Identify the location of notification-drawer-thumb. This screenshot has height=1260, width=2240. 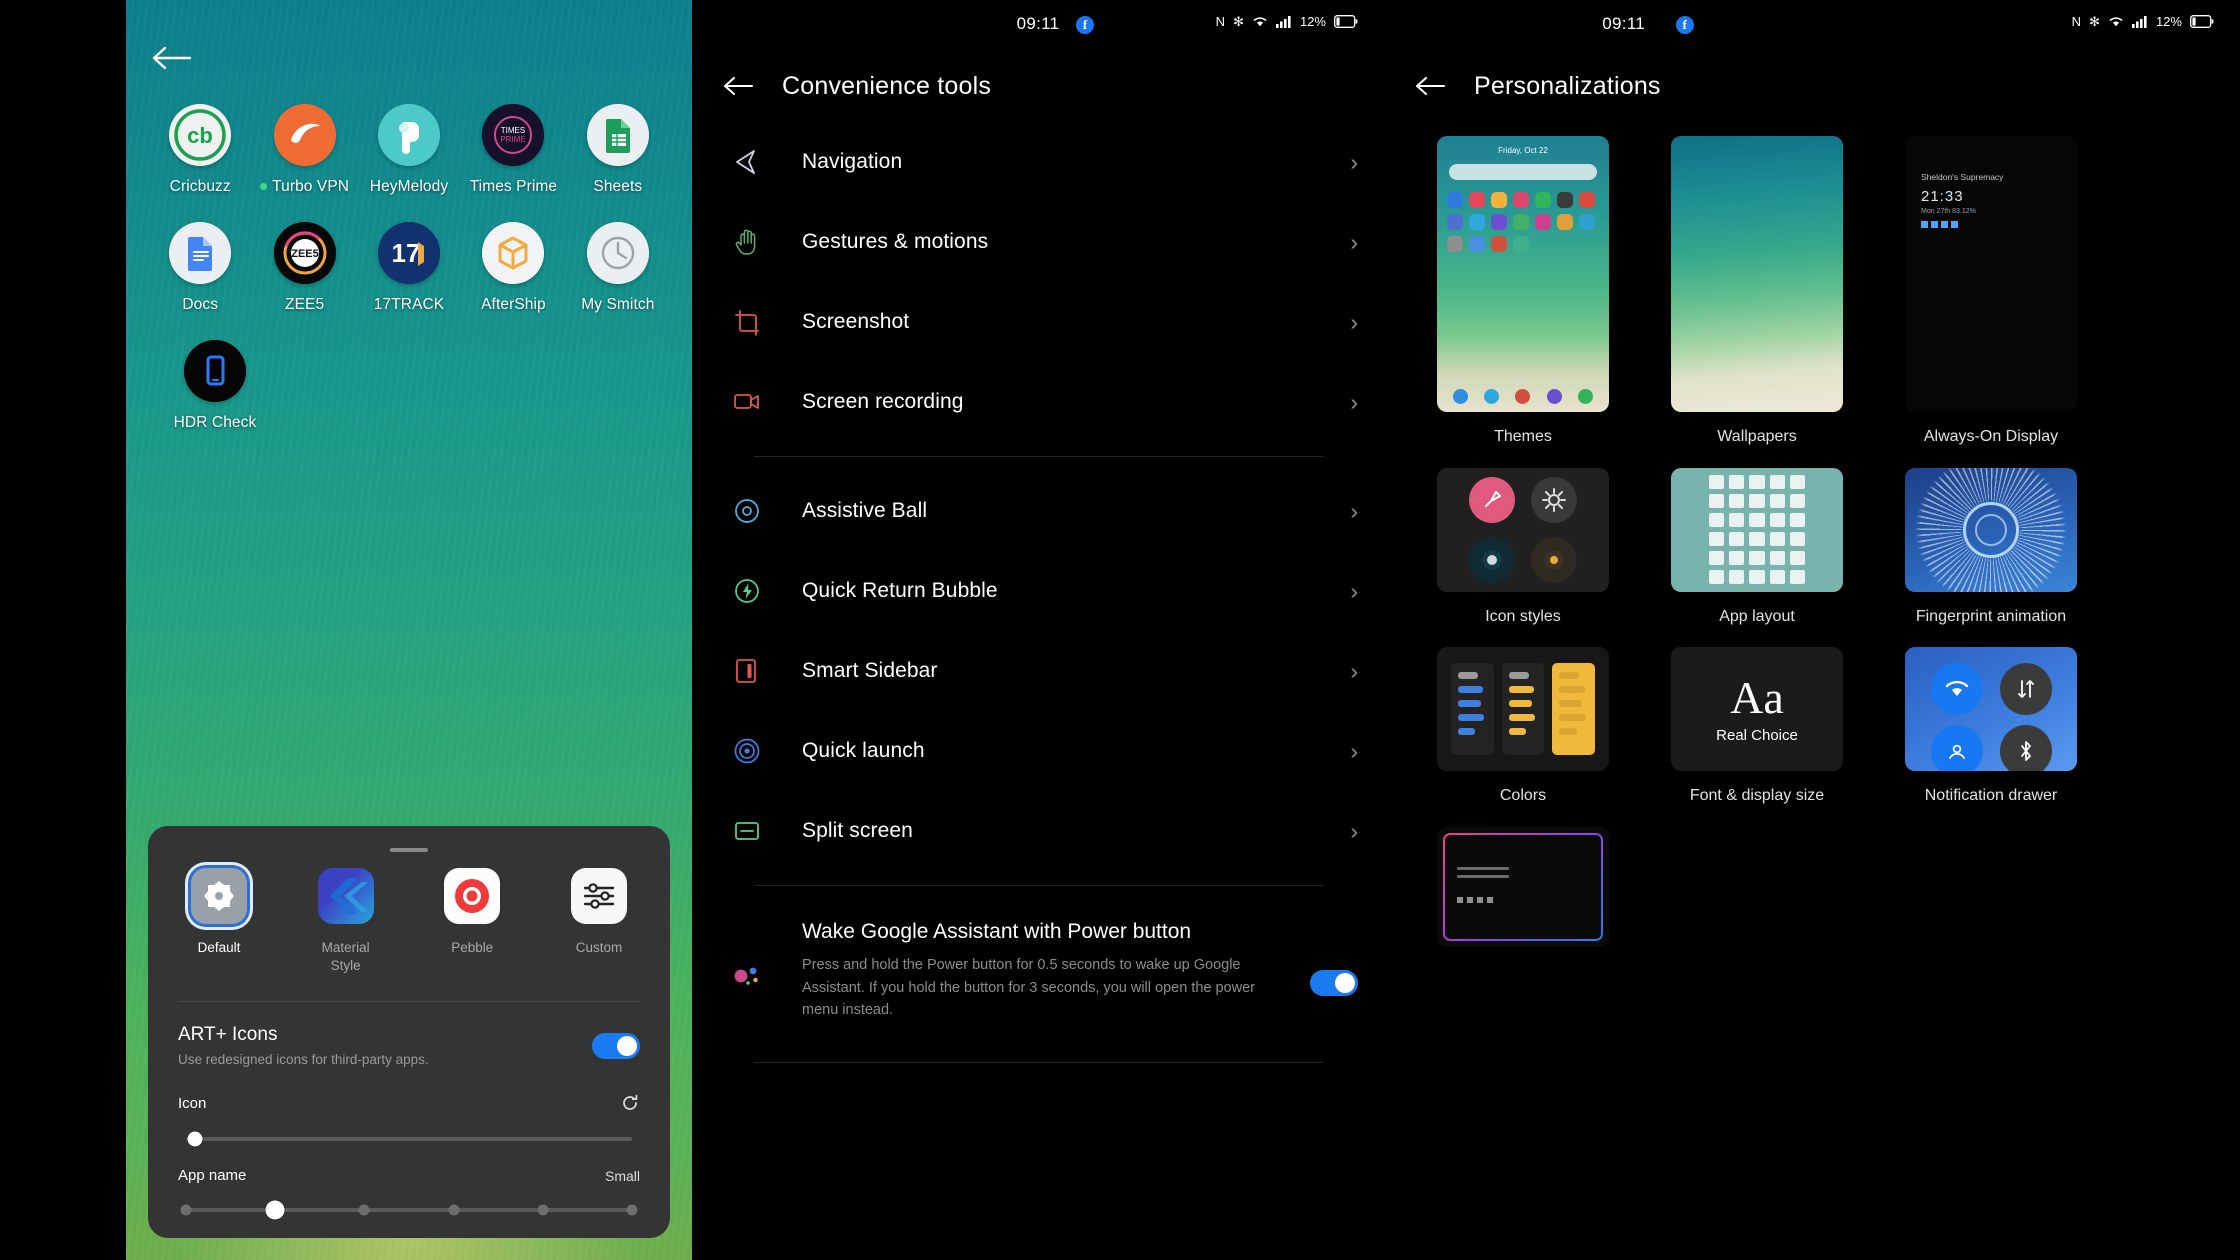
(1991, 709).